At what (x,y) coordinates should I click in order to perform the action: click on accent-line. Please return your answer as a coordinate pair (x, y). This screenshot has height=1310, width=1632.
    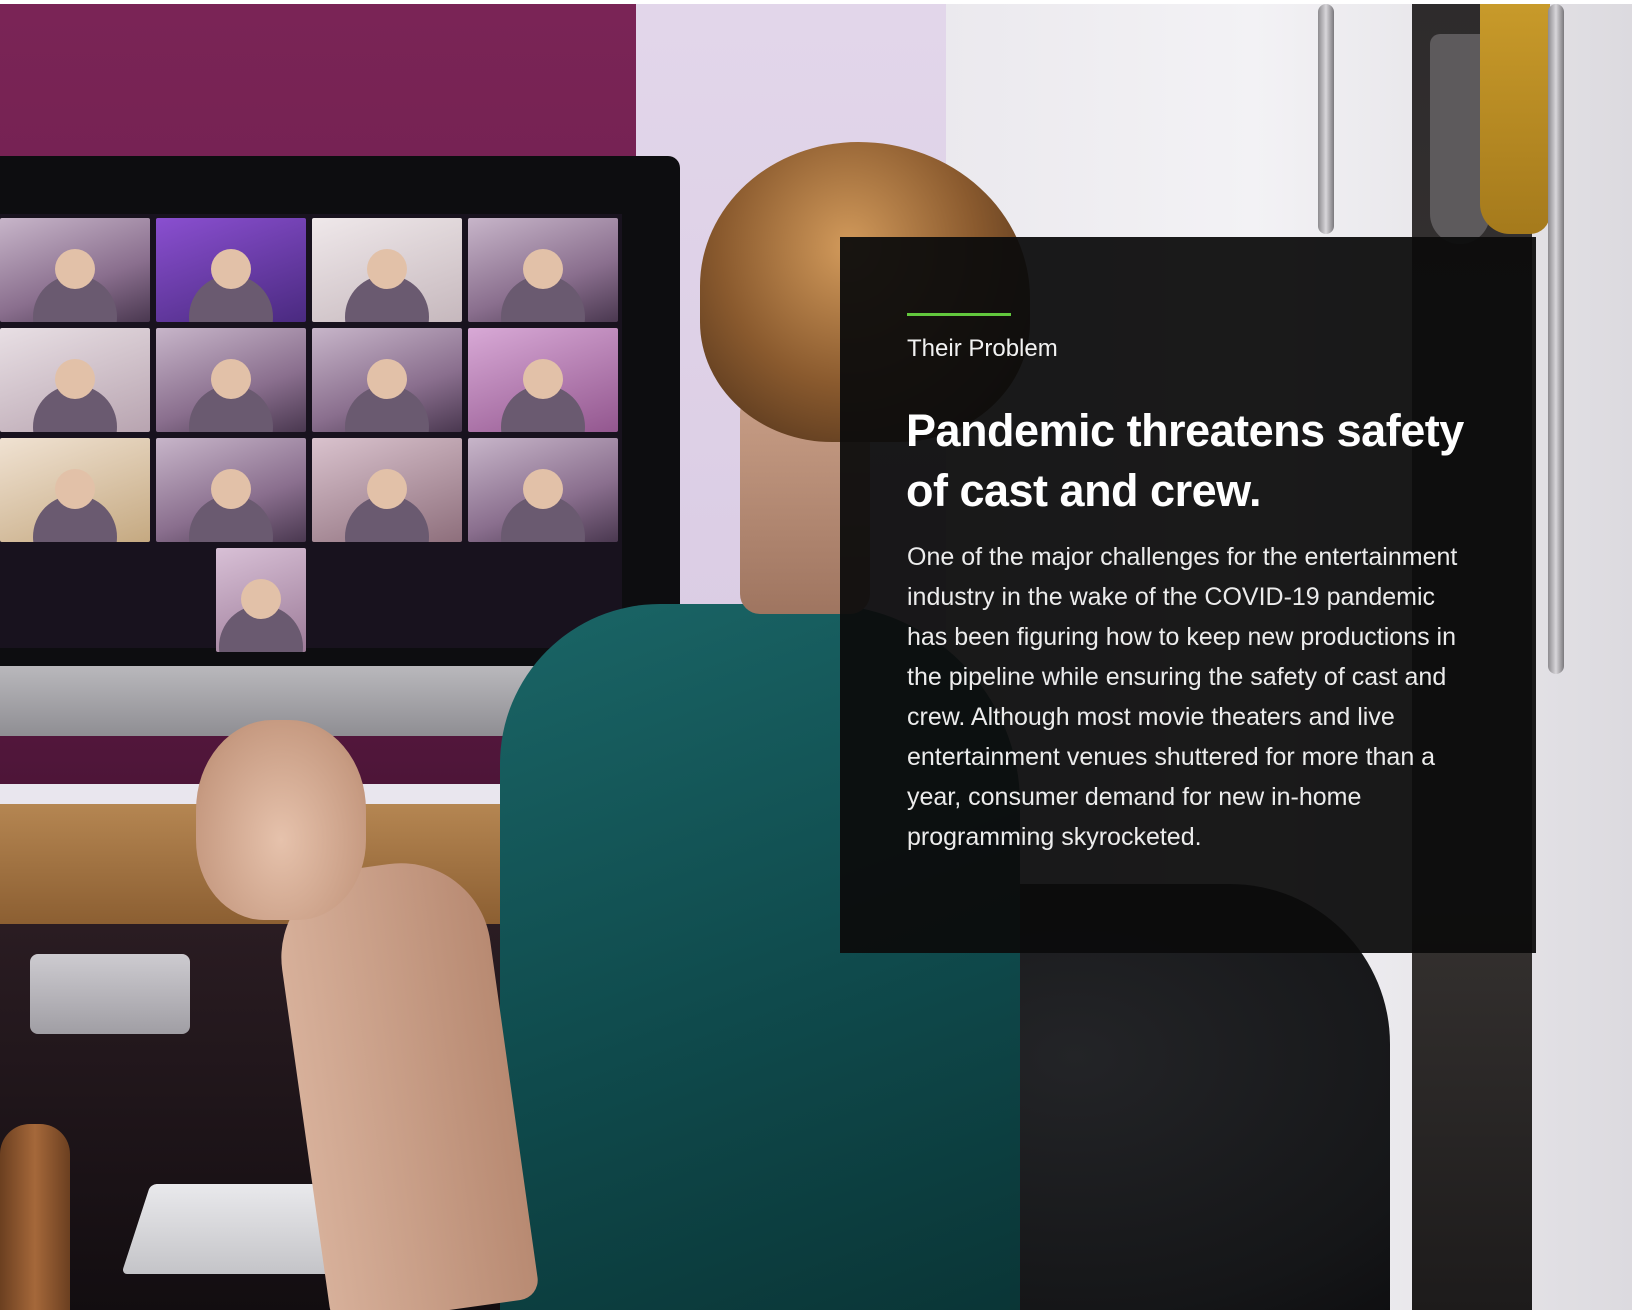
    Looking at the image, I should click on (959, 314).